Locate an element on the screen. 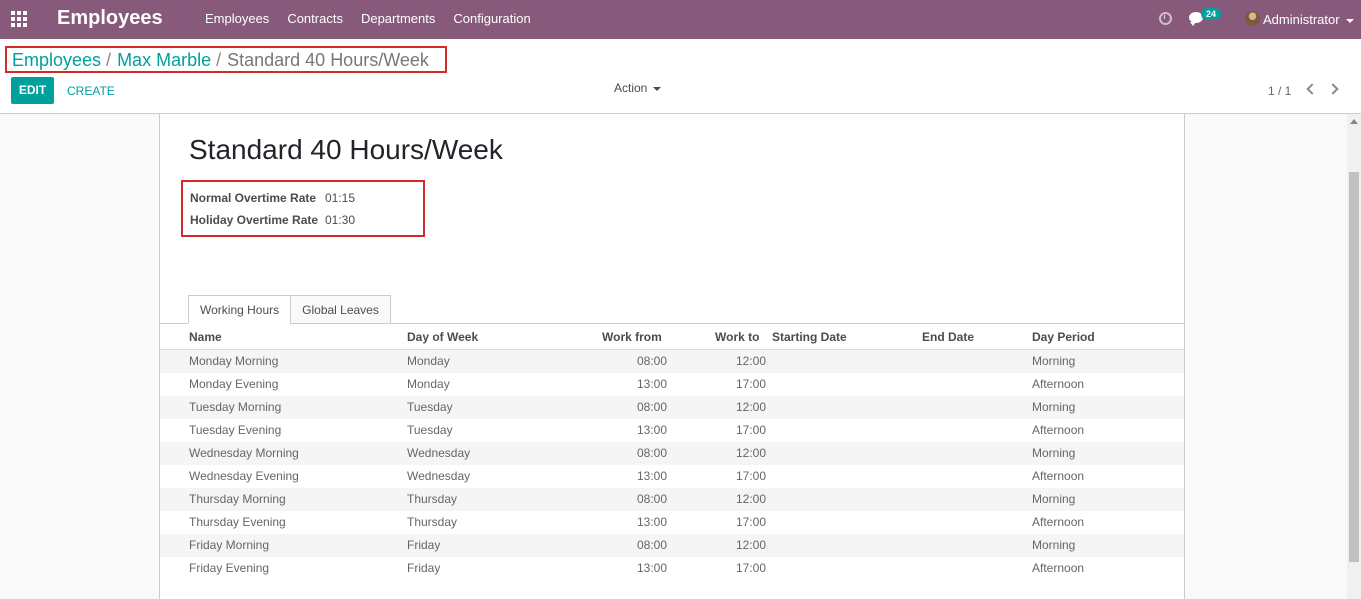 This screenshot has width=1361, height=599. cell-name: Wednesday Morning is located at coordinates (244, 453).